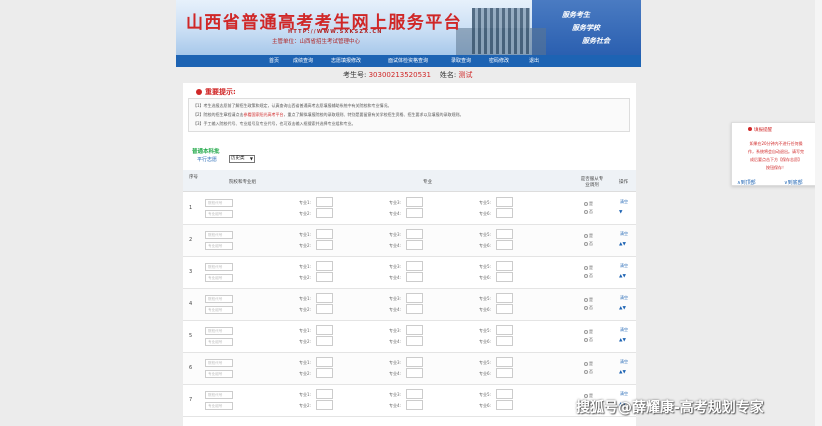 The height and width of the screenshot is (426, 822). What do you see at coordinates (760, 130) in the screenshot?
I see `popup-title: 填报提醒` at bounding box center [760, 130].